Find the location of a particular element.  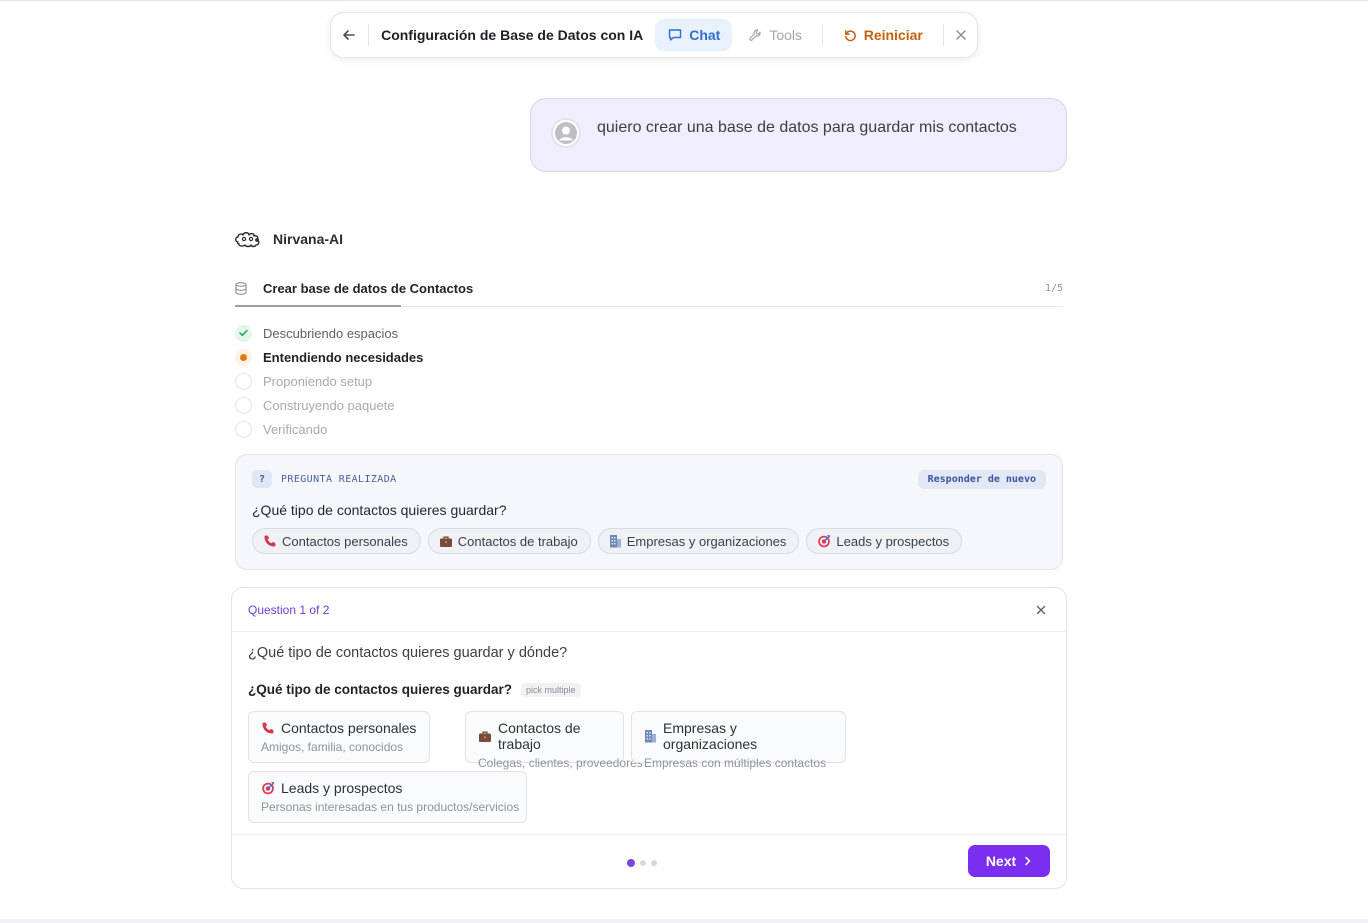

option-description: Colegas, clientes, proveedores is located at coordinates (560, 763).